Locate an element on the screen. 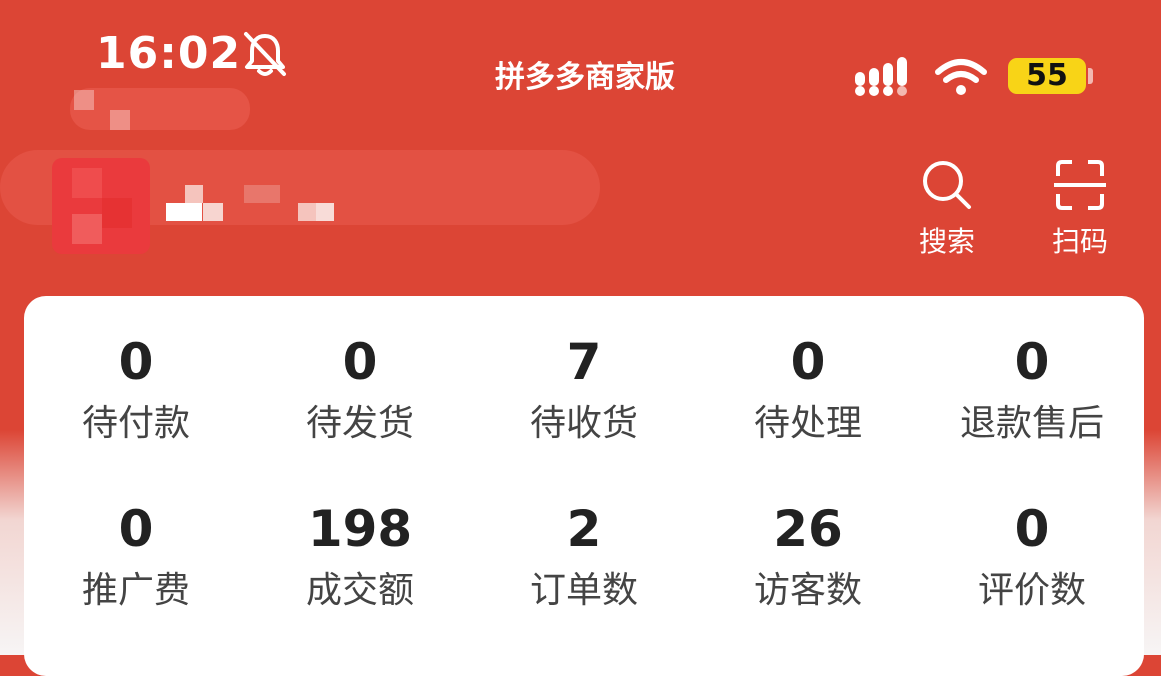 Image resolution: width=1161 pixels, height=676 pixels. scan-icon is located at coordinates (1080, 185).